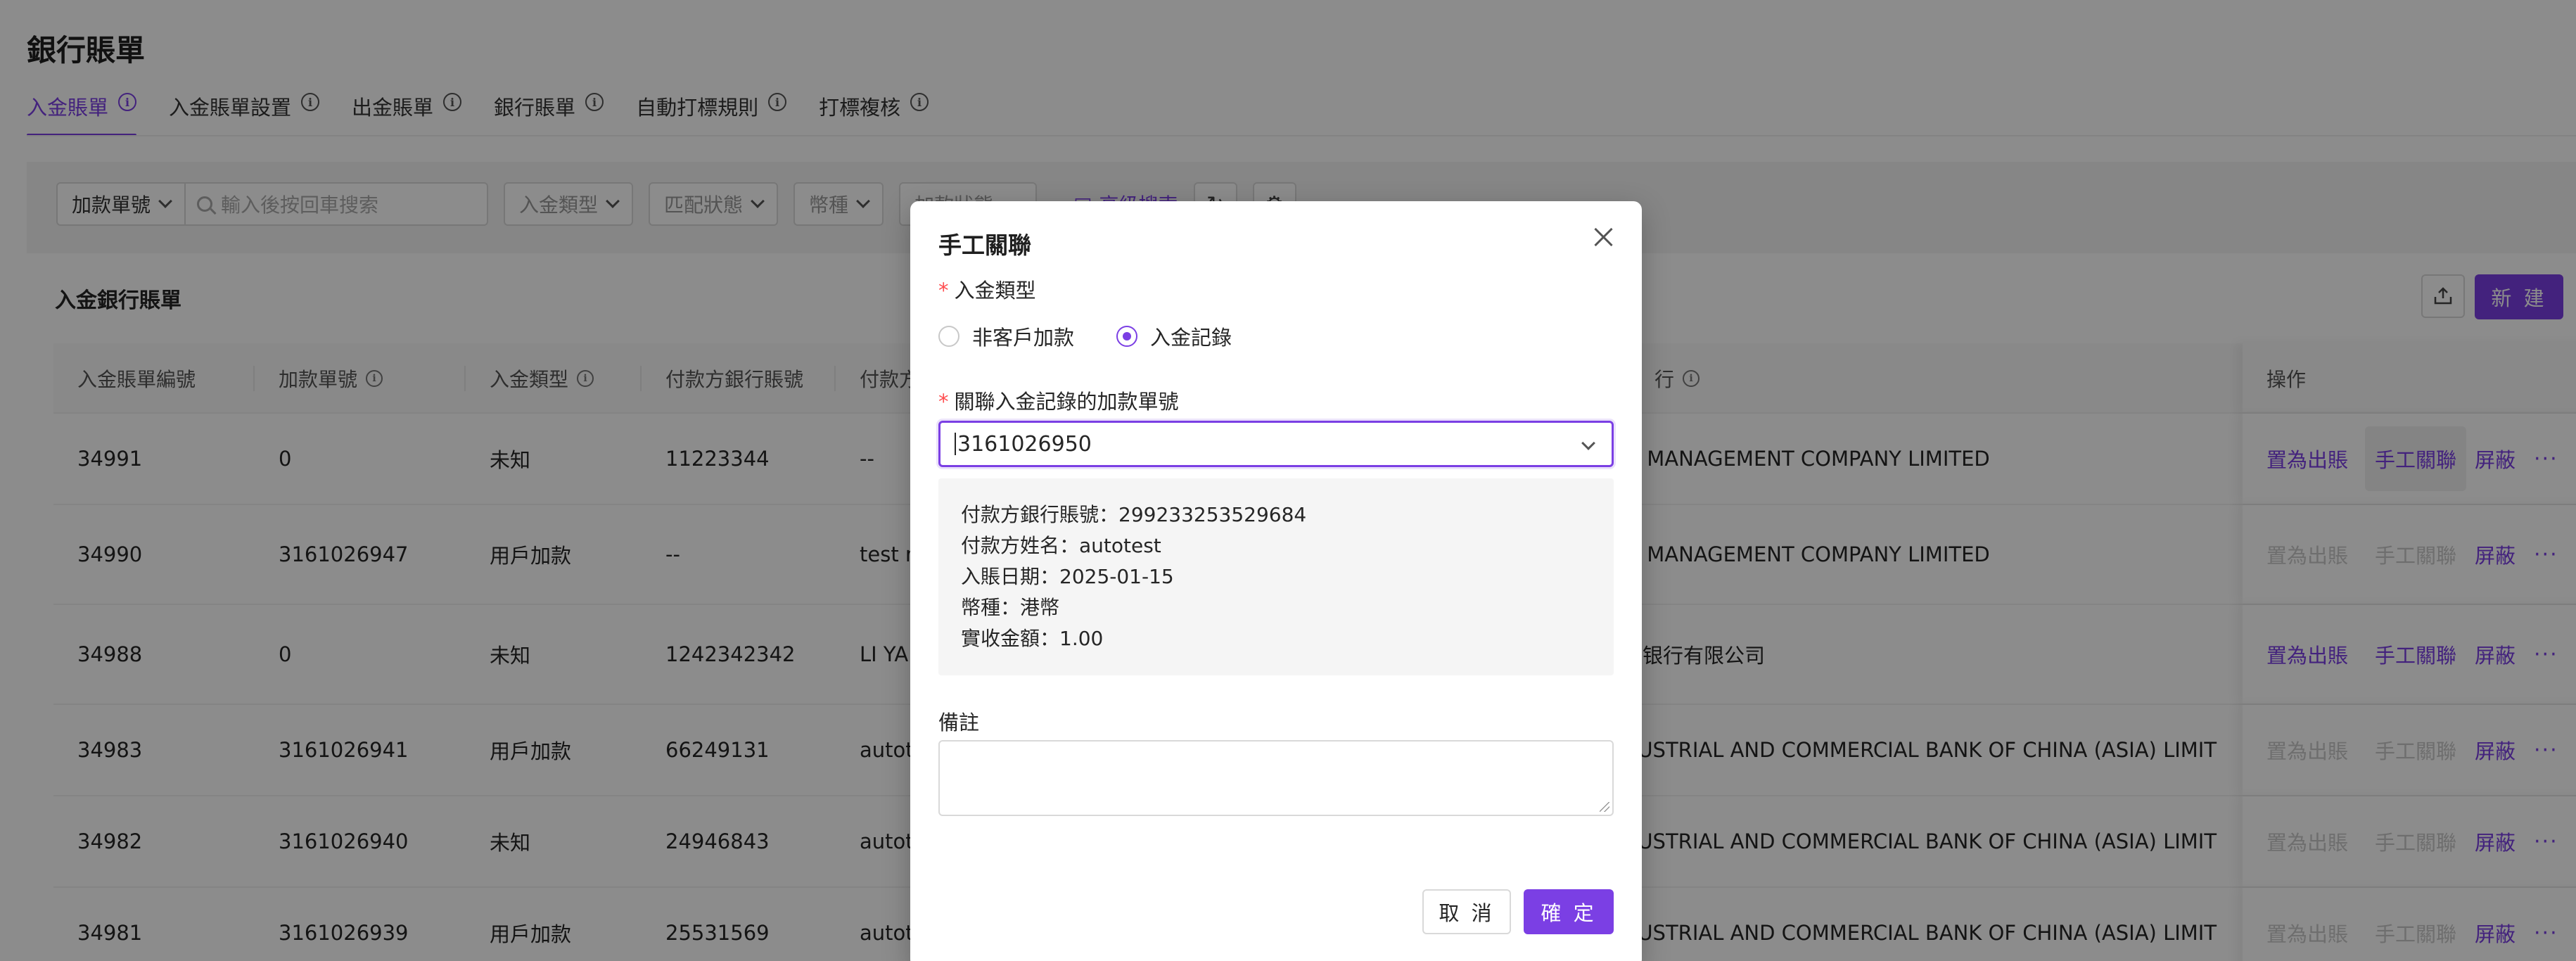 This screenshot has height=961, width=2576. I want to click on link-order-select: 3161026950, so click(1276, 444).